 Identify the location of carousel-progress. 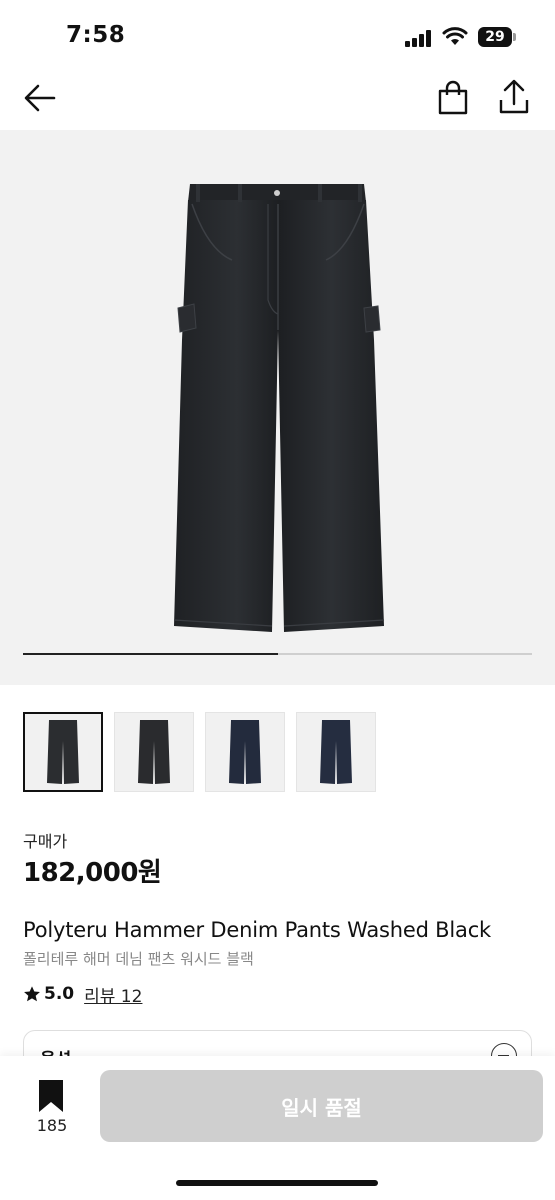
(277, 654).